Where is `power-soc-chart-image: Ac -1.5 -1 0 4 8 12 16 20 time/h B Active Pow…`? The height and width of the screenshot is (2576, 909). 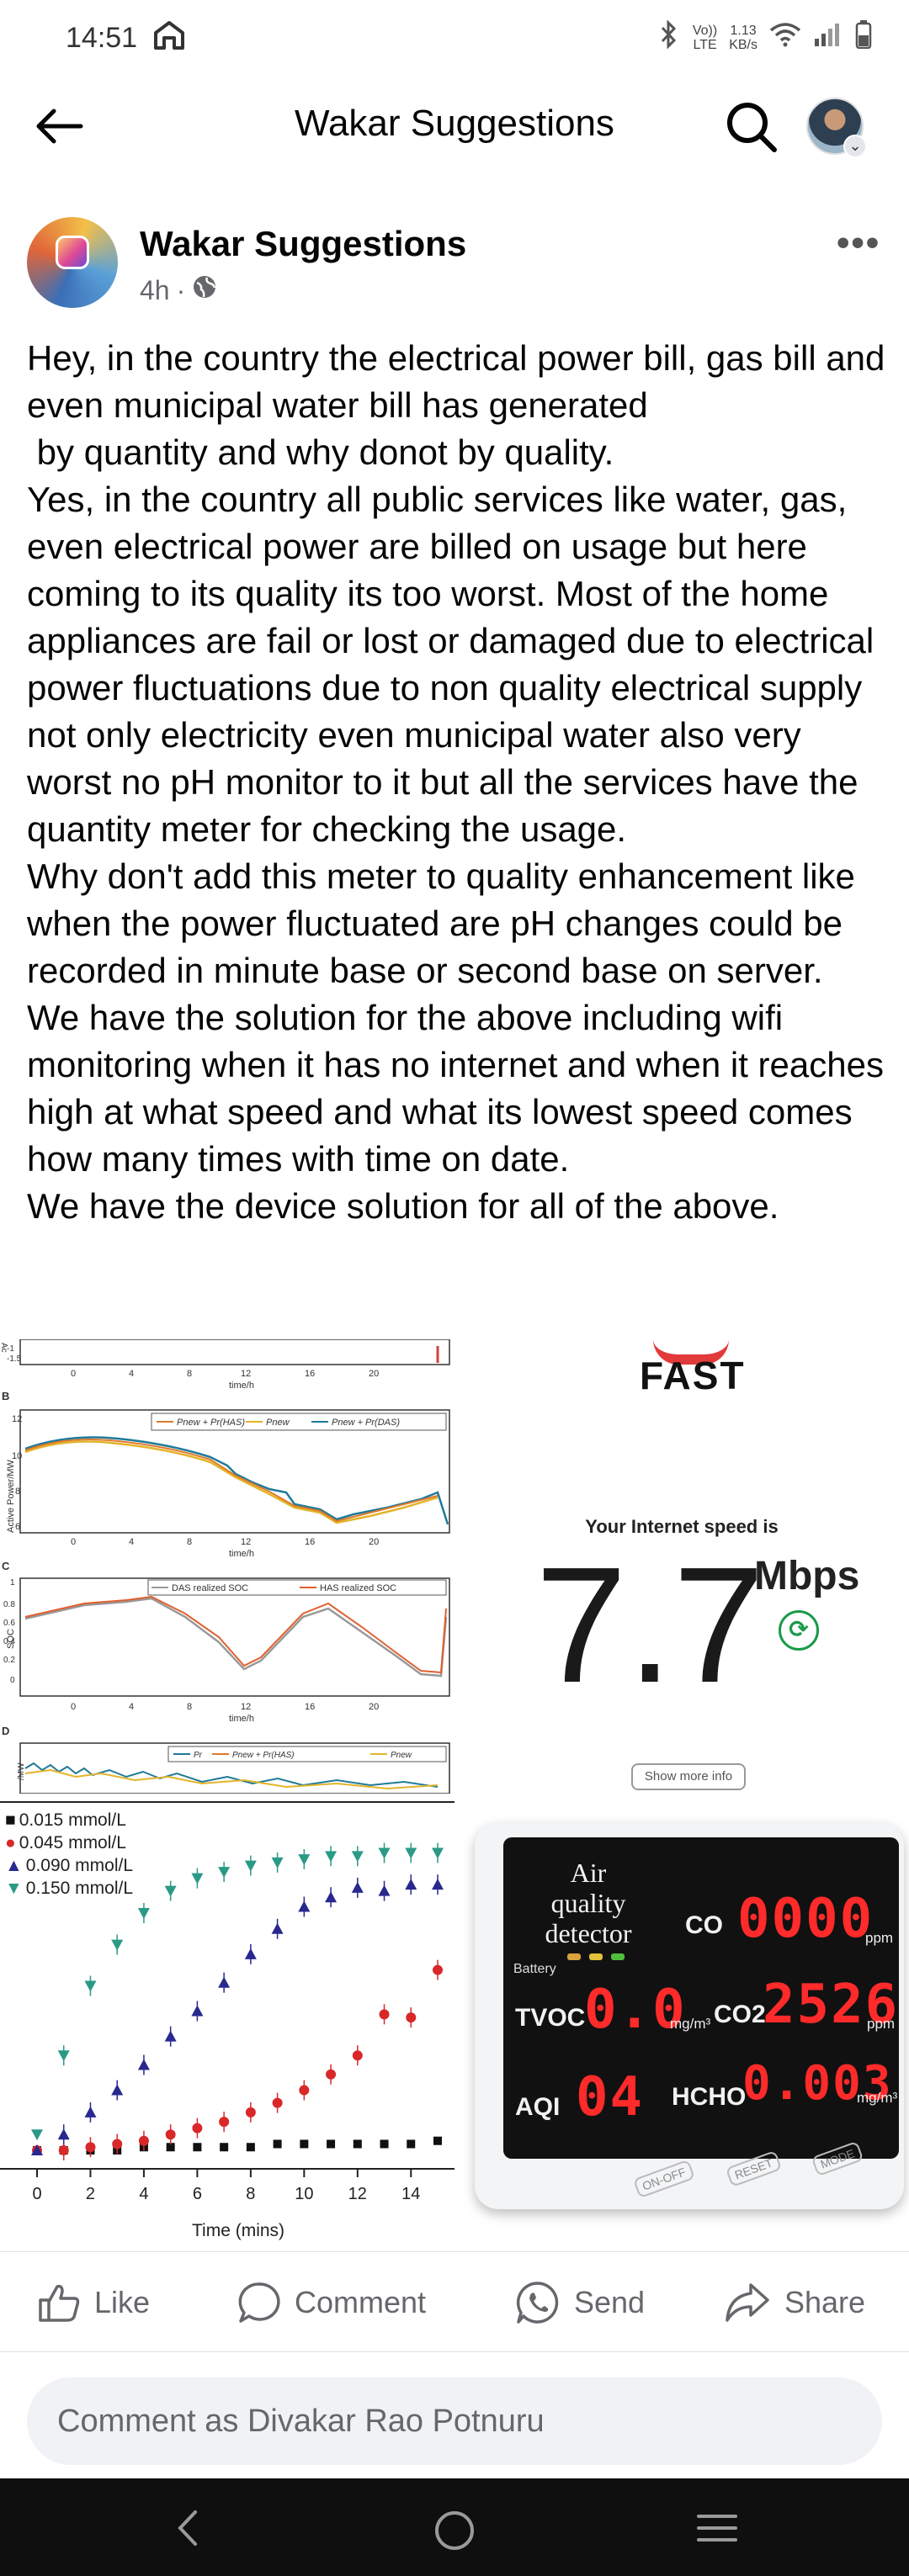
power-soc-chart-image: Ac -1.5 -1 0 4 8 12 16 20 time/h B Active Pow… is located at coordinates (227, 1566).